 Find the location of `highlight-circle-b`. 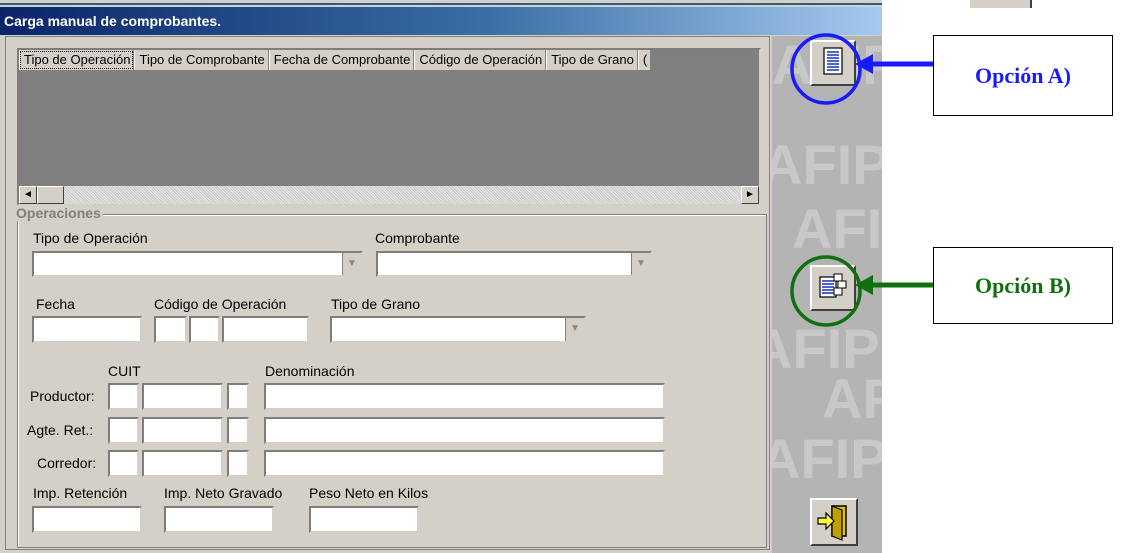

highlight-circle-b is located at coordinates (826, 291).